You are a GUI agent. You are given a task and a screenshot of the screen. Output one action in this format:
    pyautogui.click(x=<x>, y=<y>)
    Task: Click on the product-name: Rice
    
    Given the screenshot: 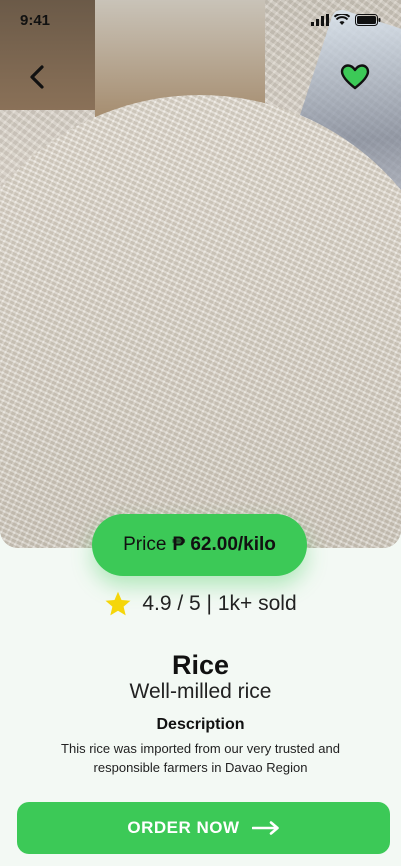 What is the action you would take?
    pyautogui.click(x=200, y=665)
    